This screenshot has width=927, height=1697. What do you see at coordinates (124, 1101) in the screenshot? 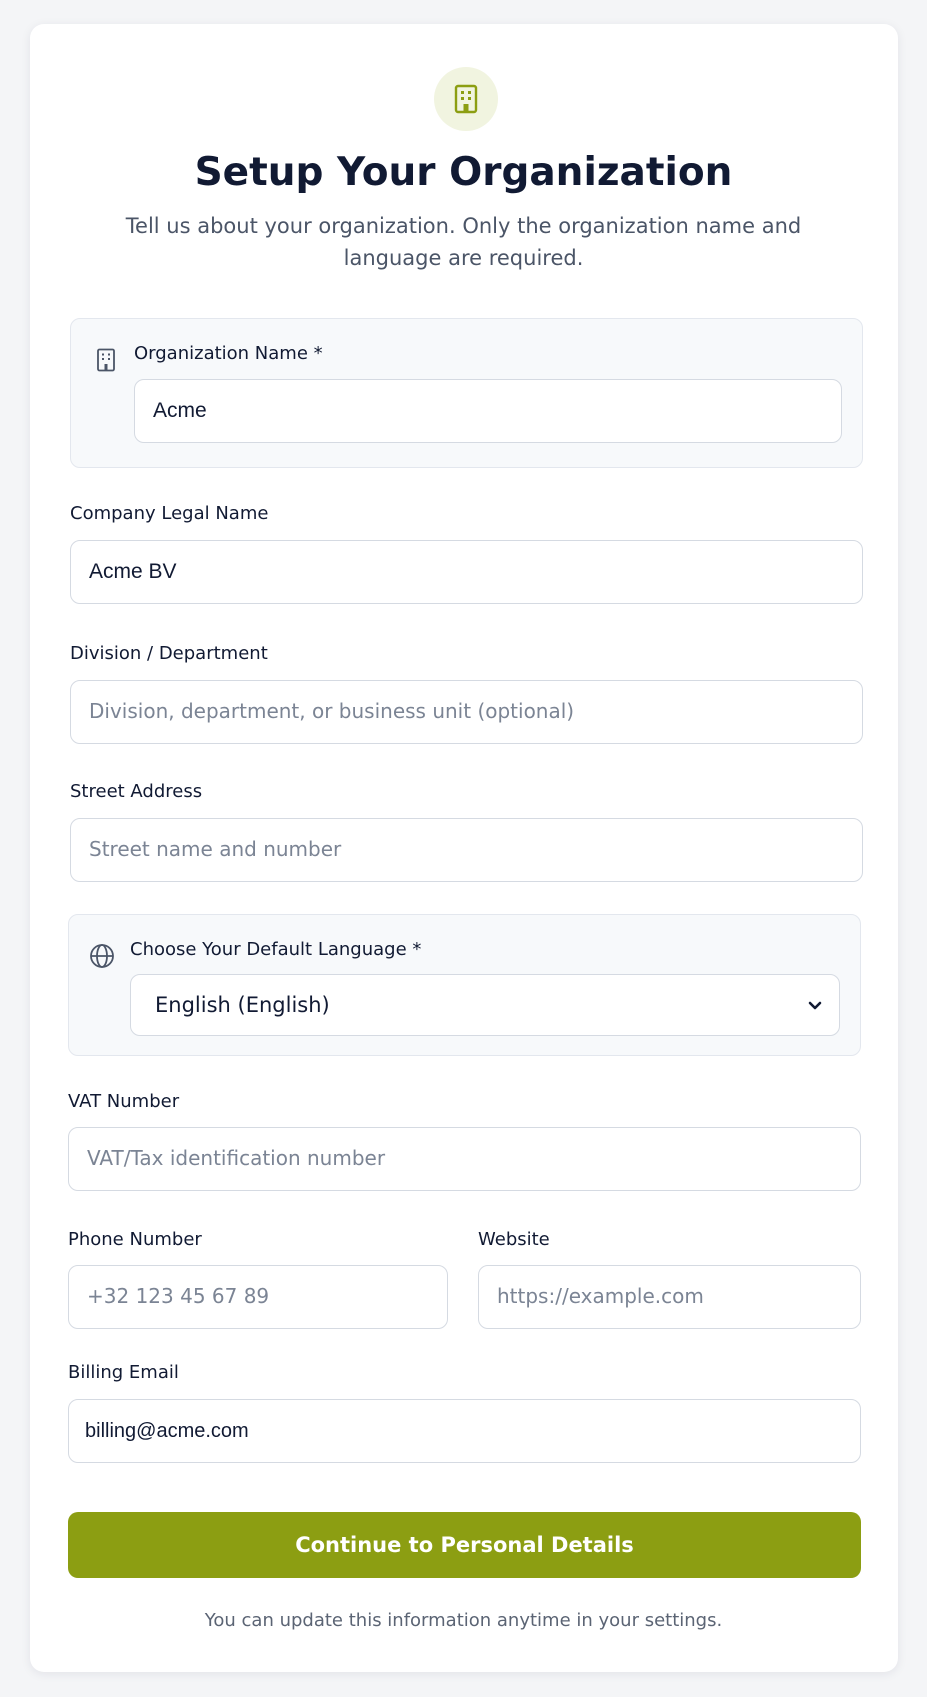
I see `vat-number-label: VAT Number` at bounding box center [124, 1101].